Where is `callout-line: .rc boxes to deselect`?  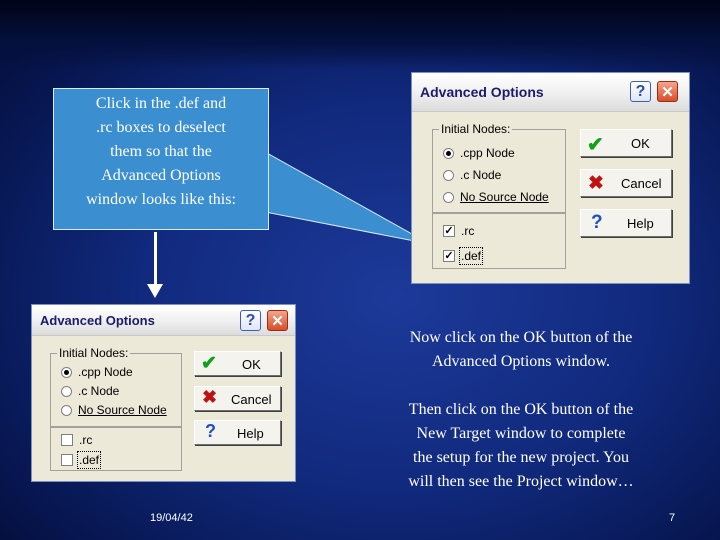
callout-line: .rc boxes to deselect is located at coordinates (161, 127).